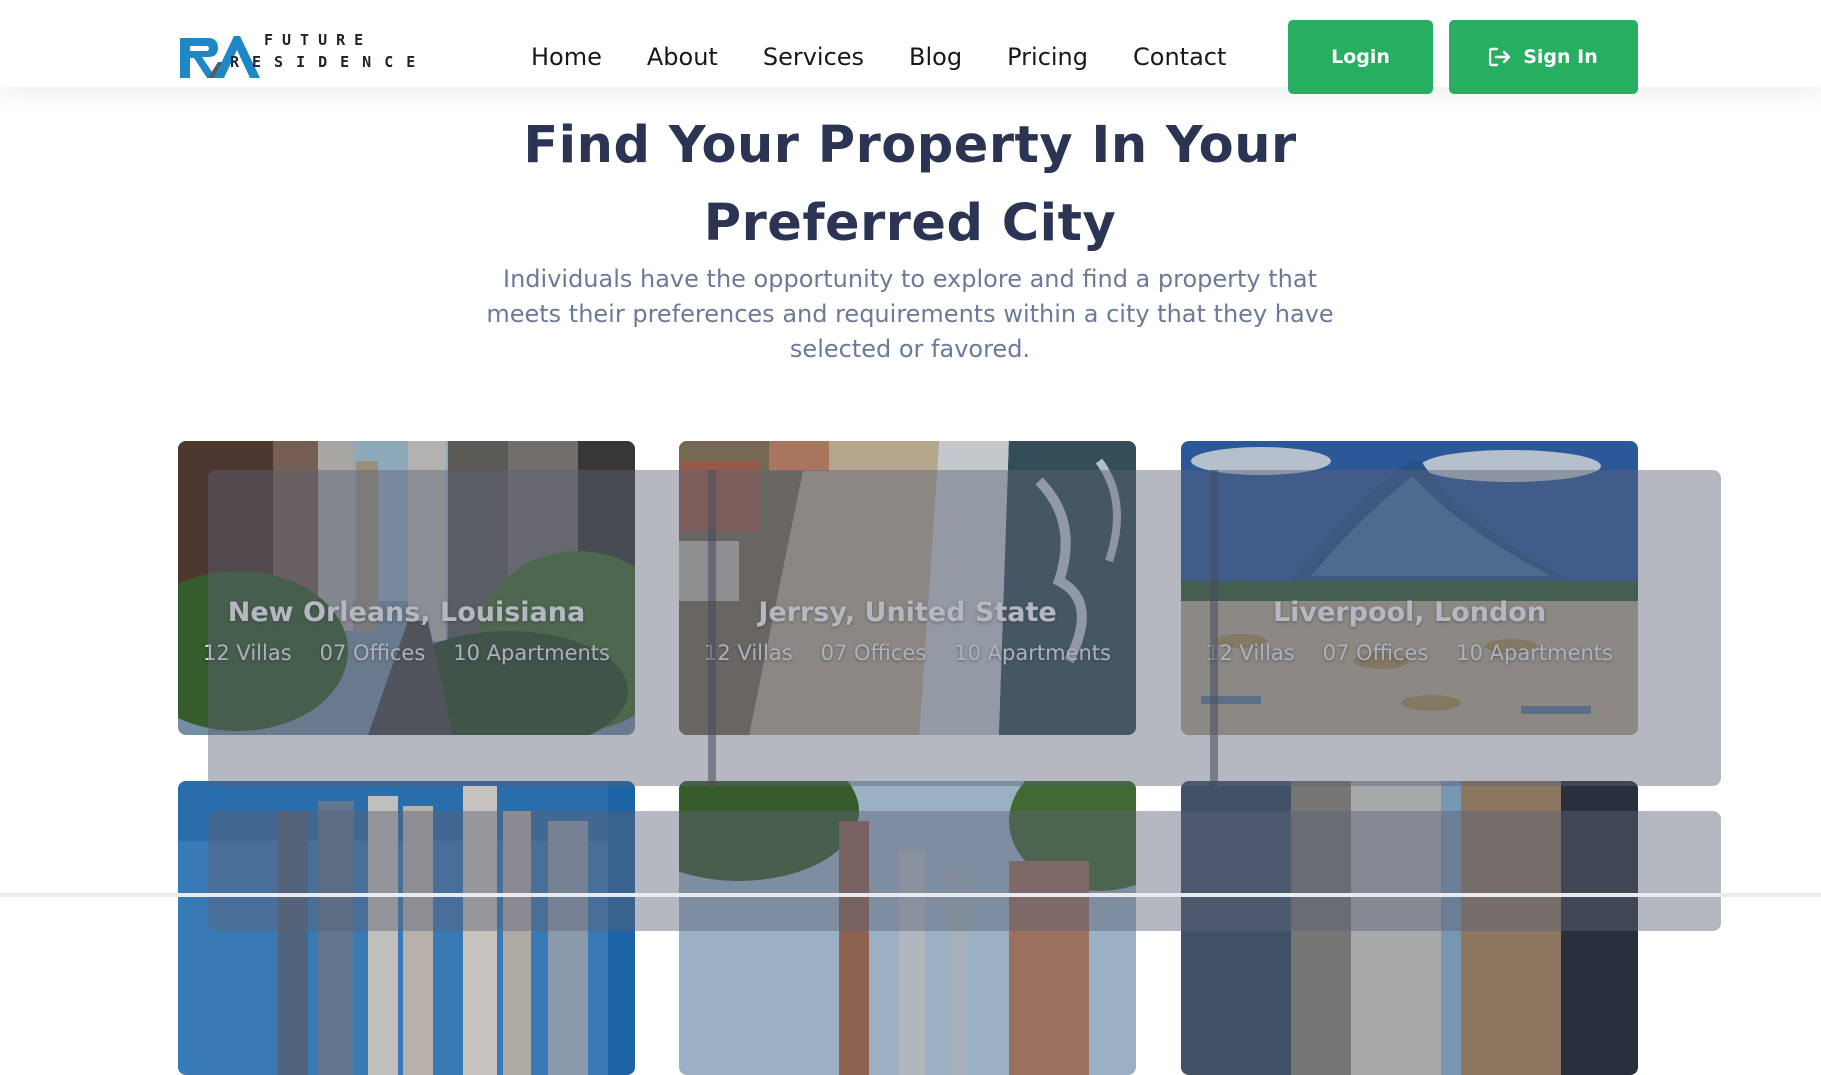 The image size is (1821, 1075). Describe the element at coordinates (1500, 57) in the screenshot. I see `sign-in-icon` at that location.